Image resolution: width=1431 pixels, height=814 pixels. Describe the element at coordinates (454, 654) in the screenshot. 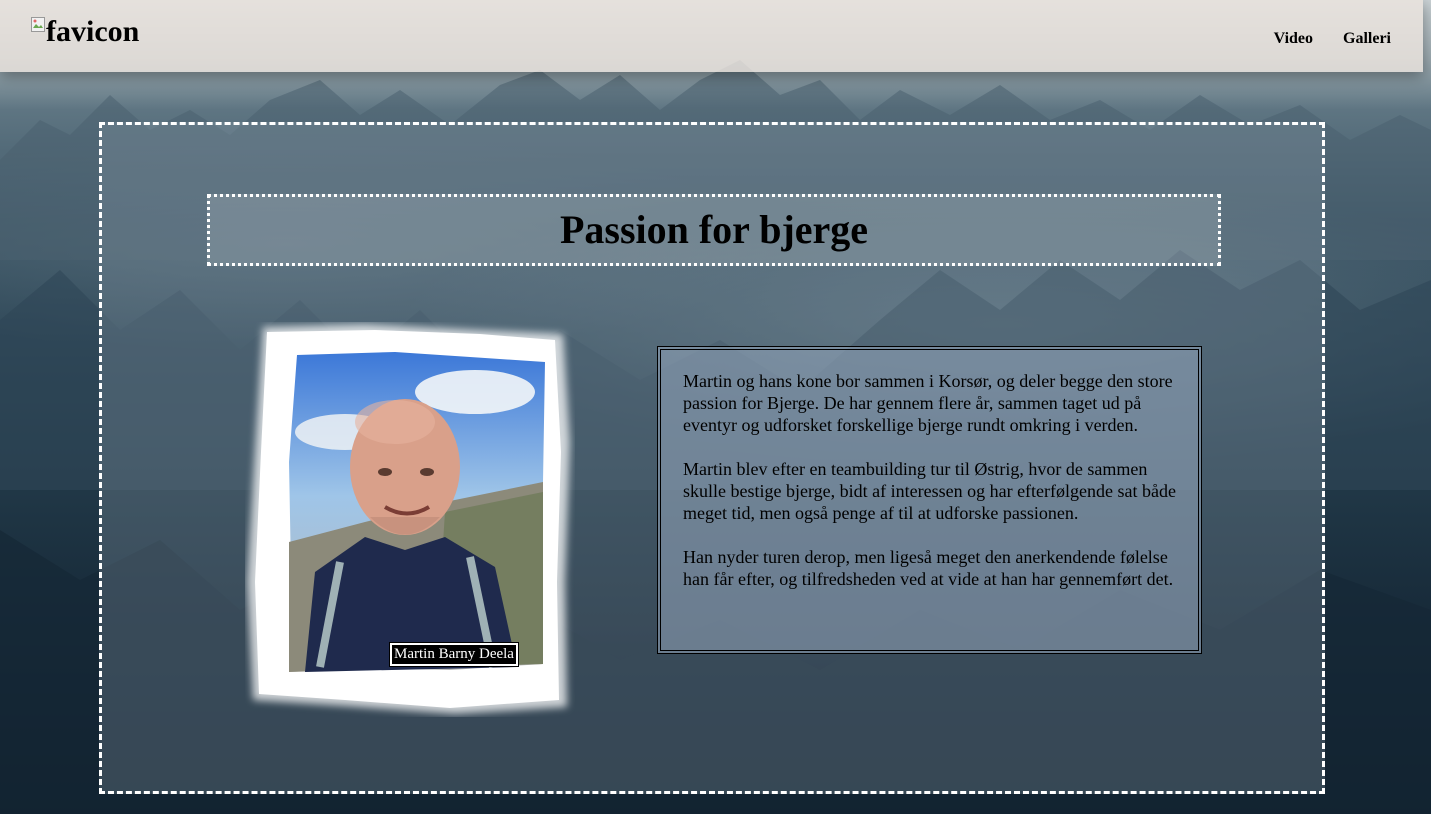

I see `photo-caption: Martin Barny Deela` at that location.